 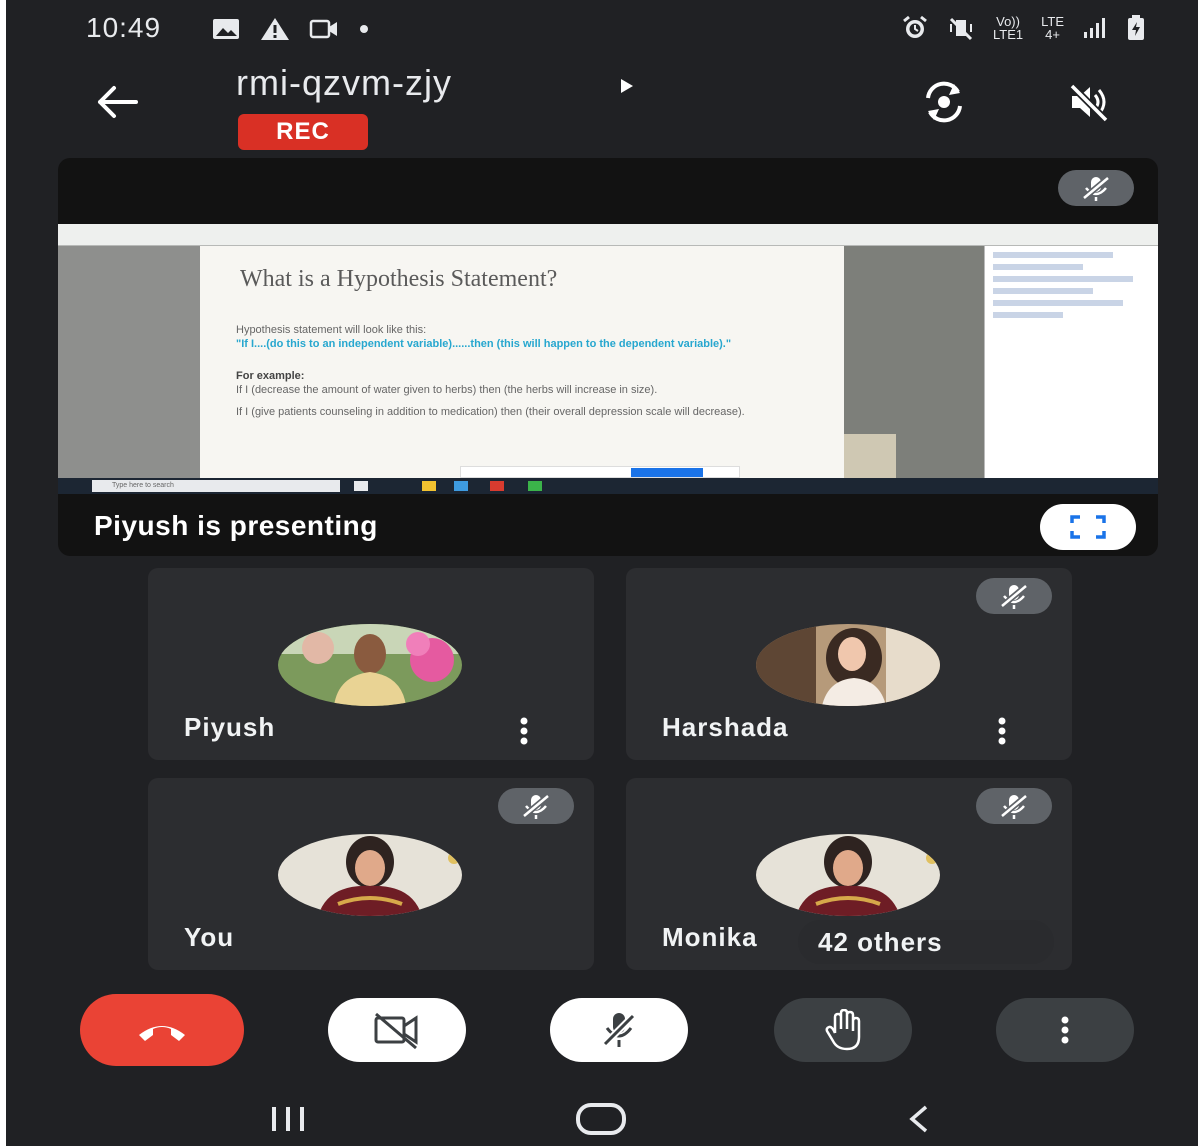 I want to click on battery-icon, so click(x=1136, y=27).